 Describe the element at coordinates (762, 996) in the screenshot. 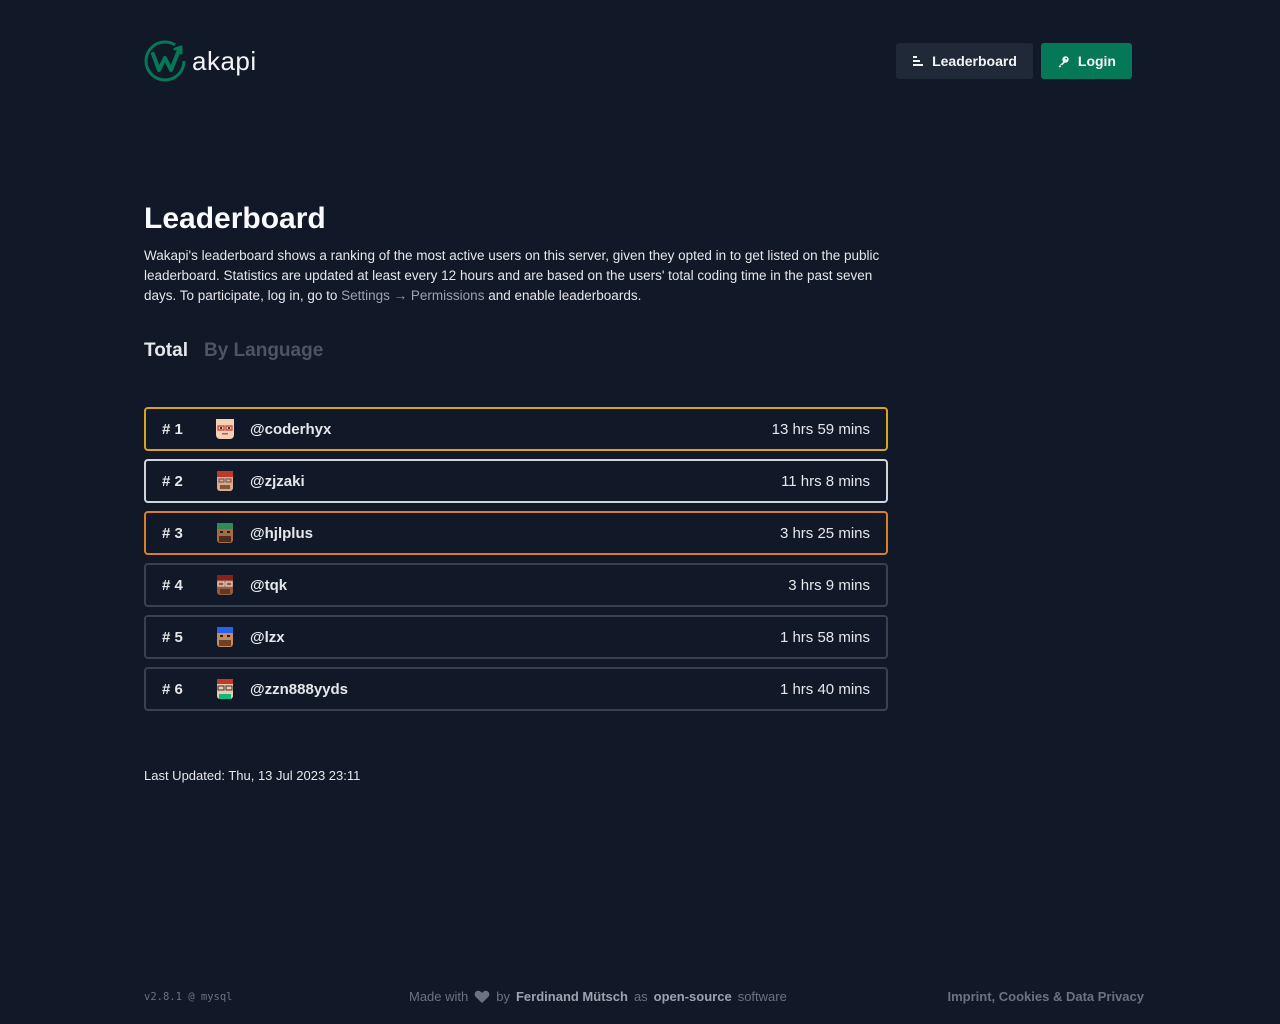

I see `software-text: software` at that location.